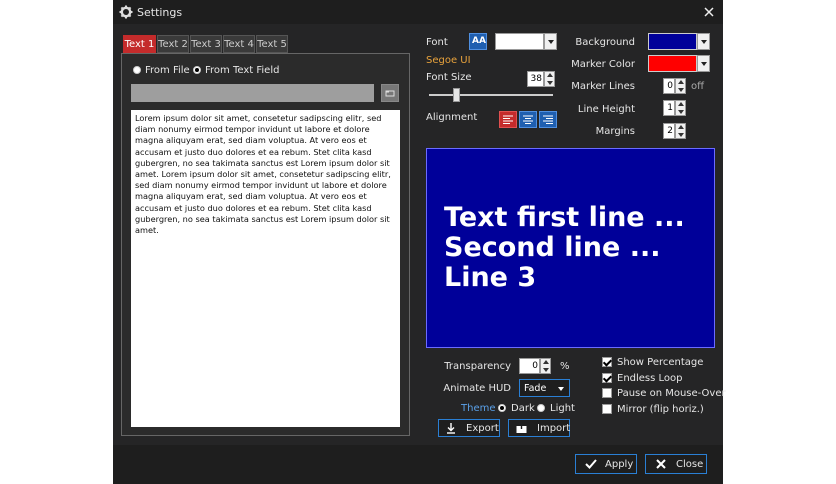  Describe the element at coordinates (449, 77) in the screenshot. I see `font-size-label: Font Size` at that location.